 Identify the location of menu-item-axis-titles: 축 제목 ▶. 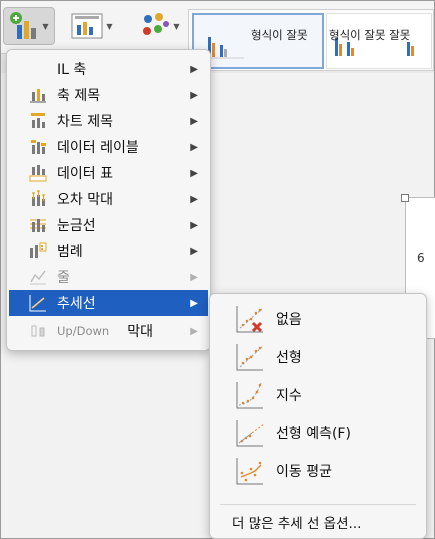
(108, 95).